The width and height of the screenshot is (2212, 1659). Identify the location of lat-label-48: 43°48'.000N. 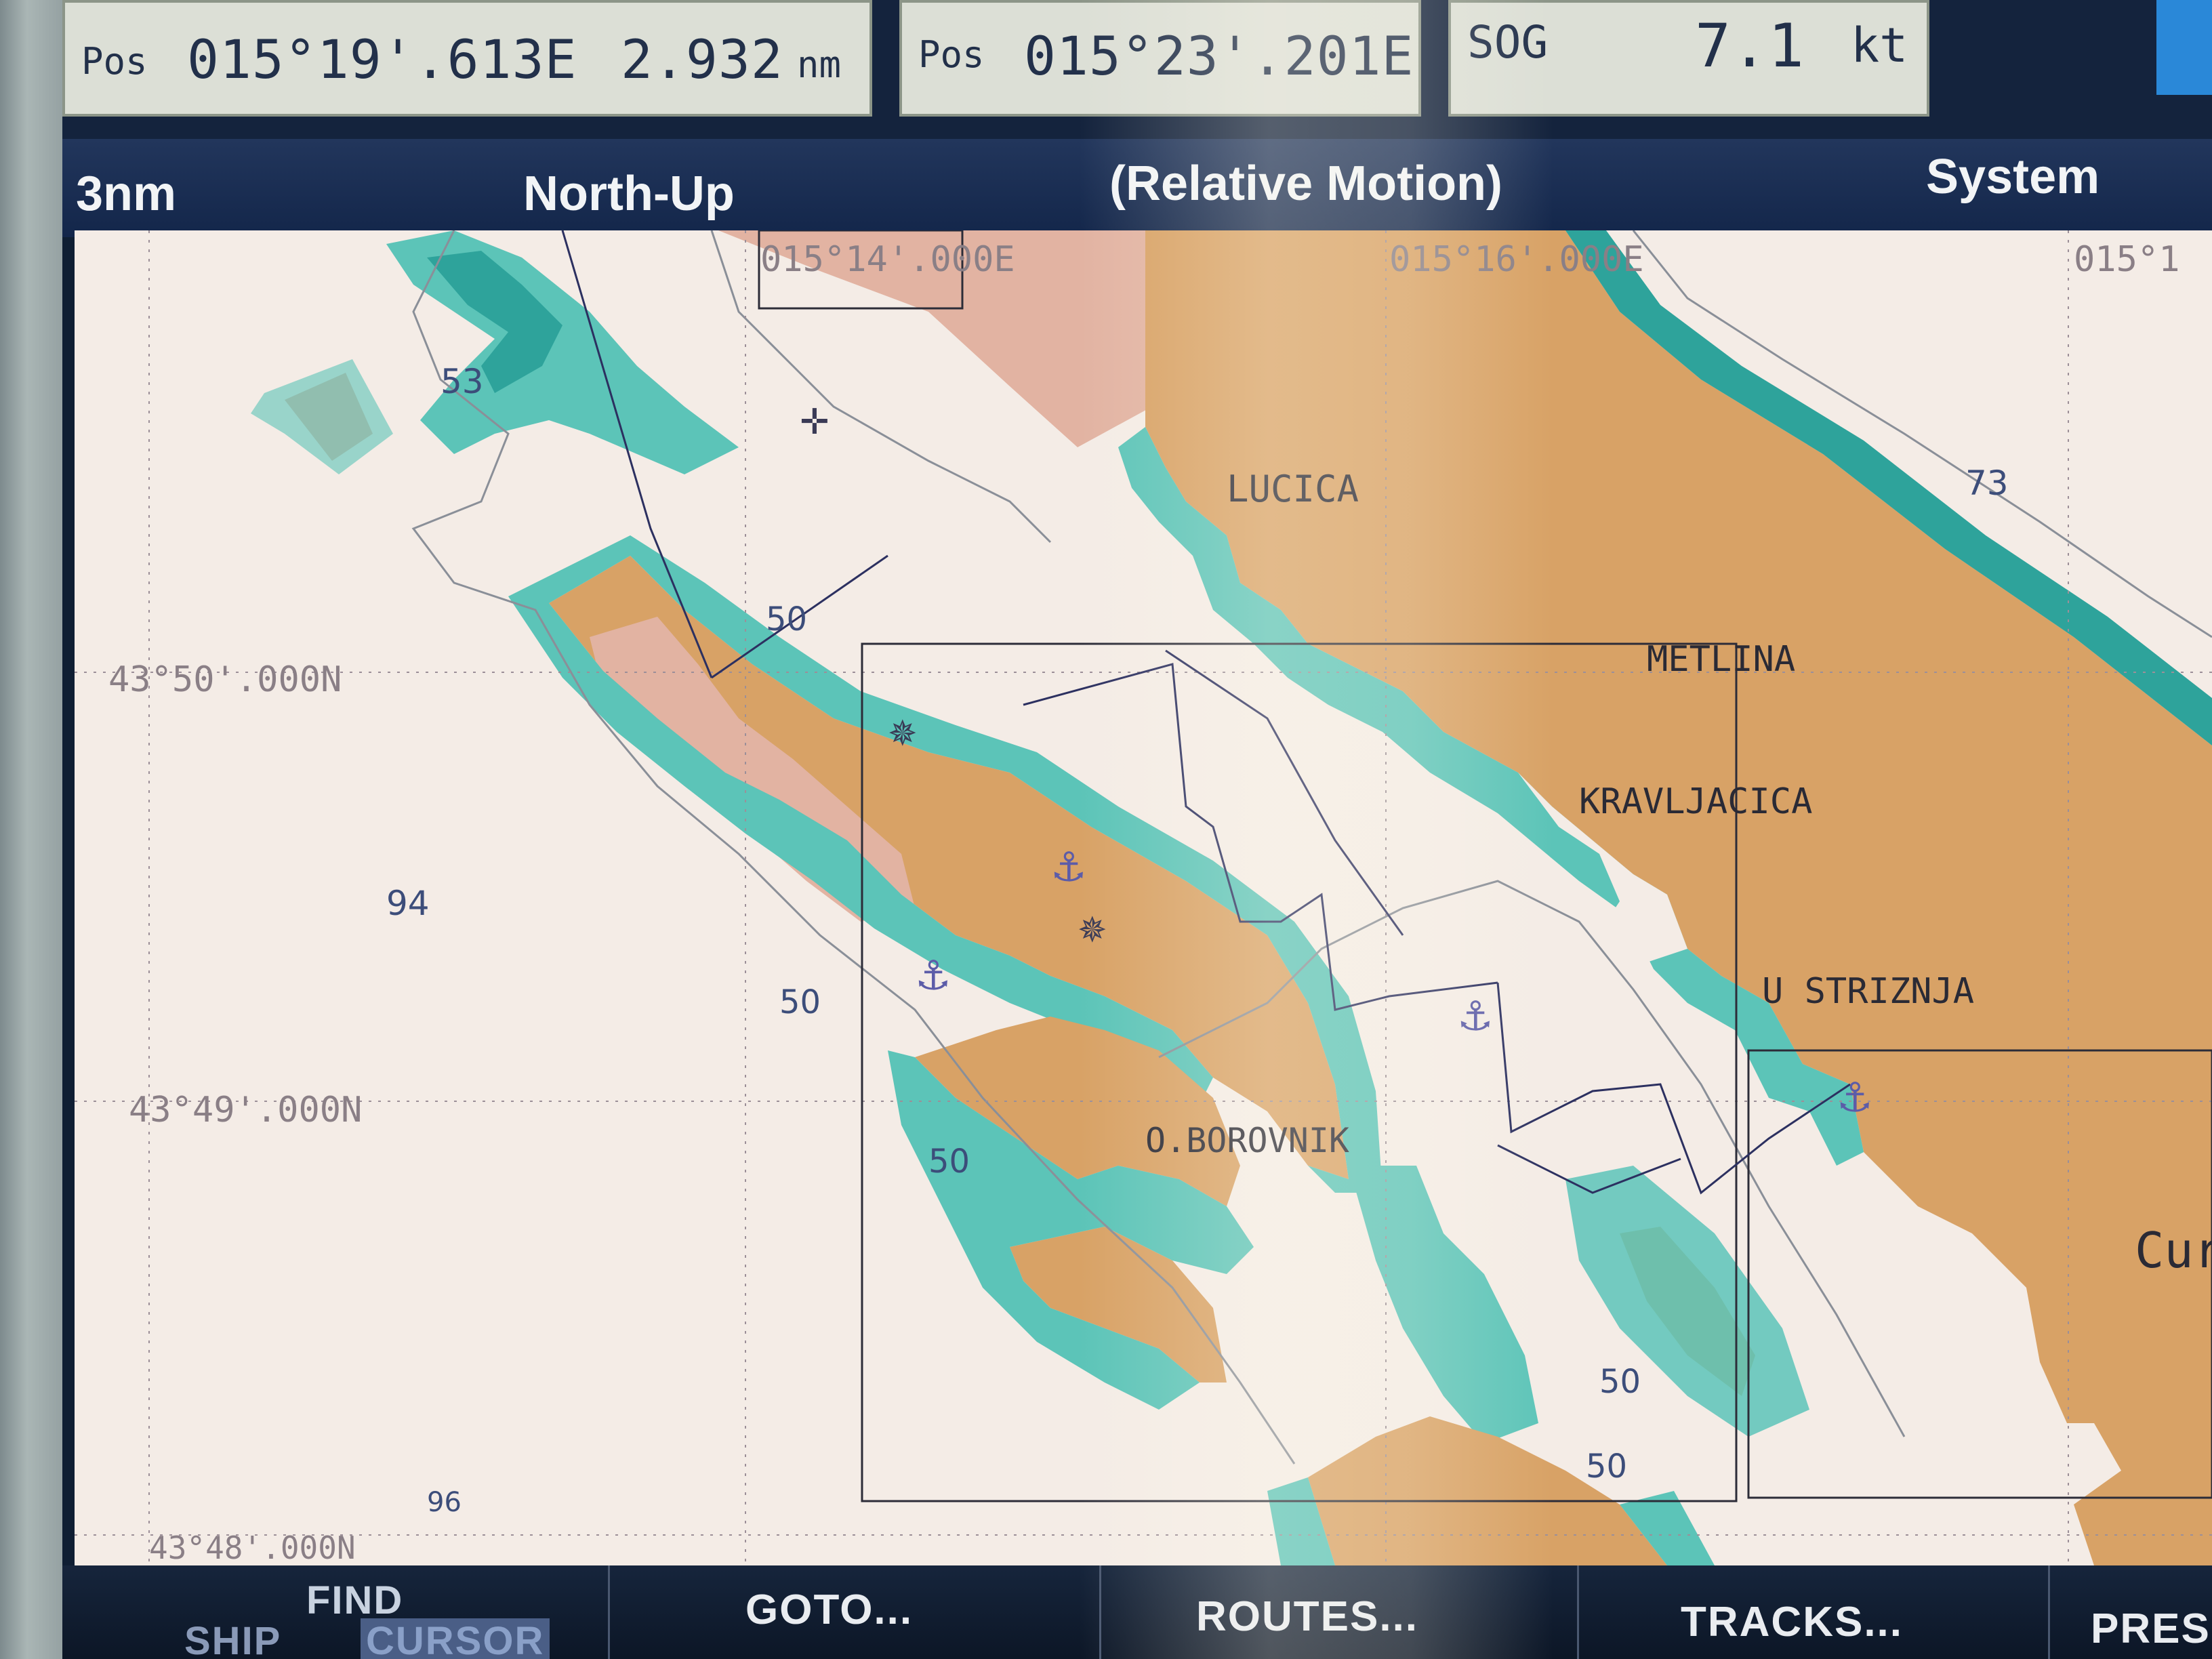
(253, 1548).